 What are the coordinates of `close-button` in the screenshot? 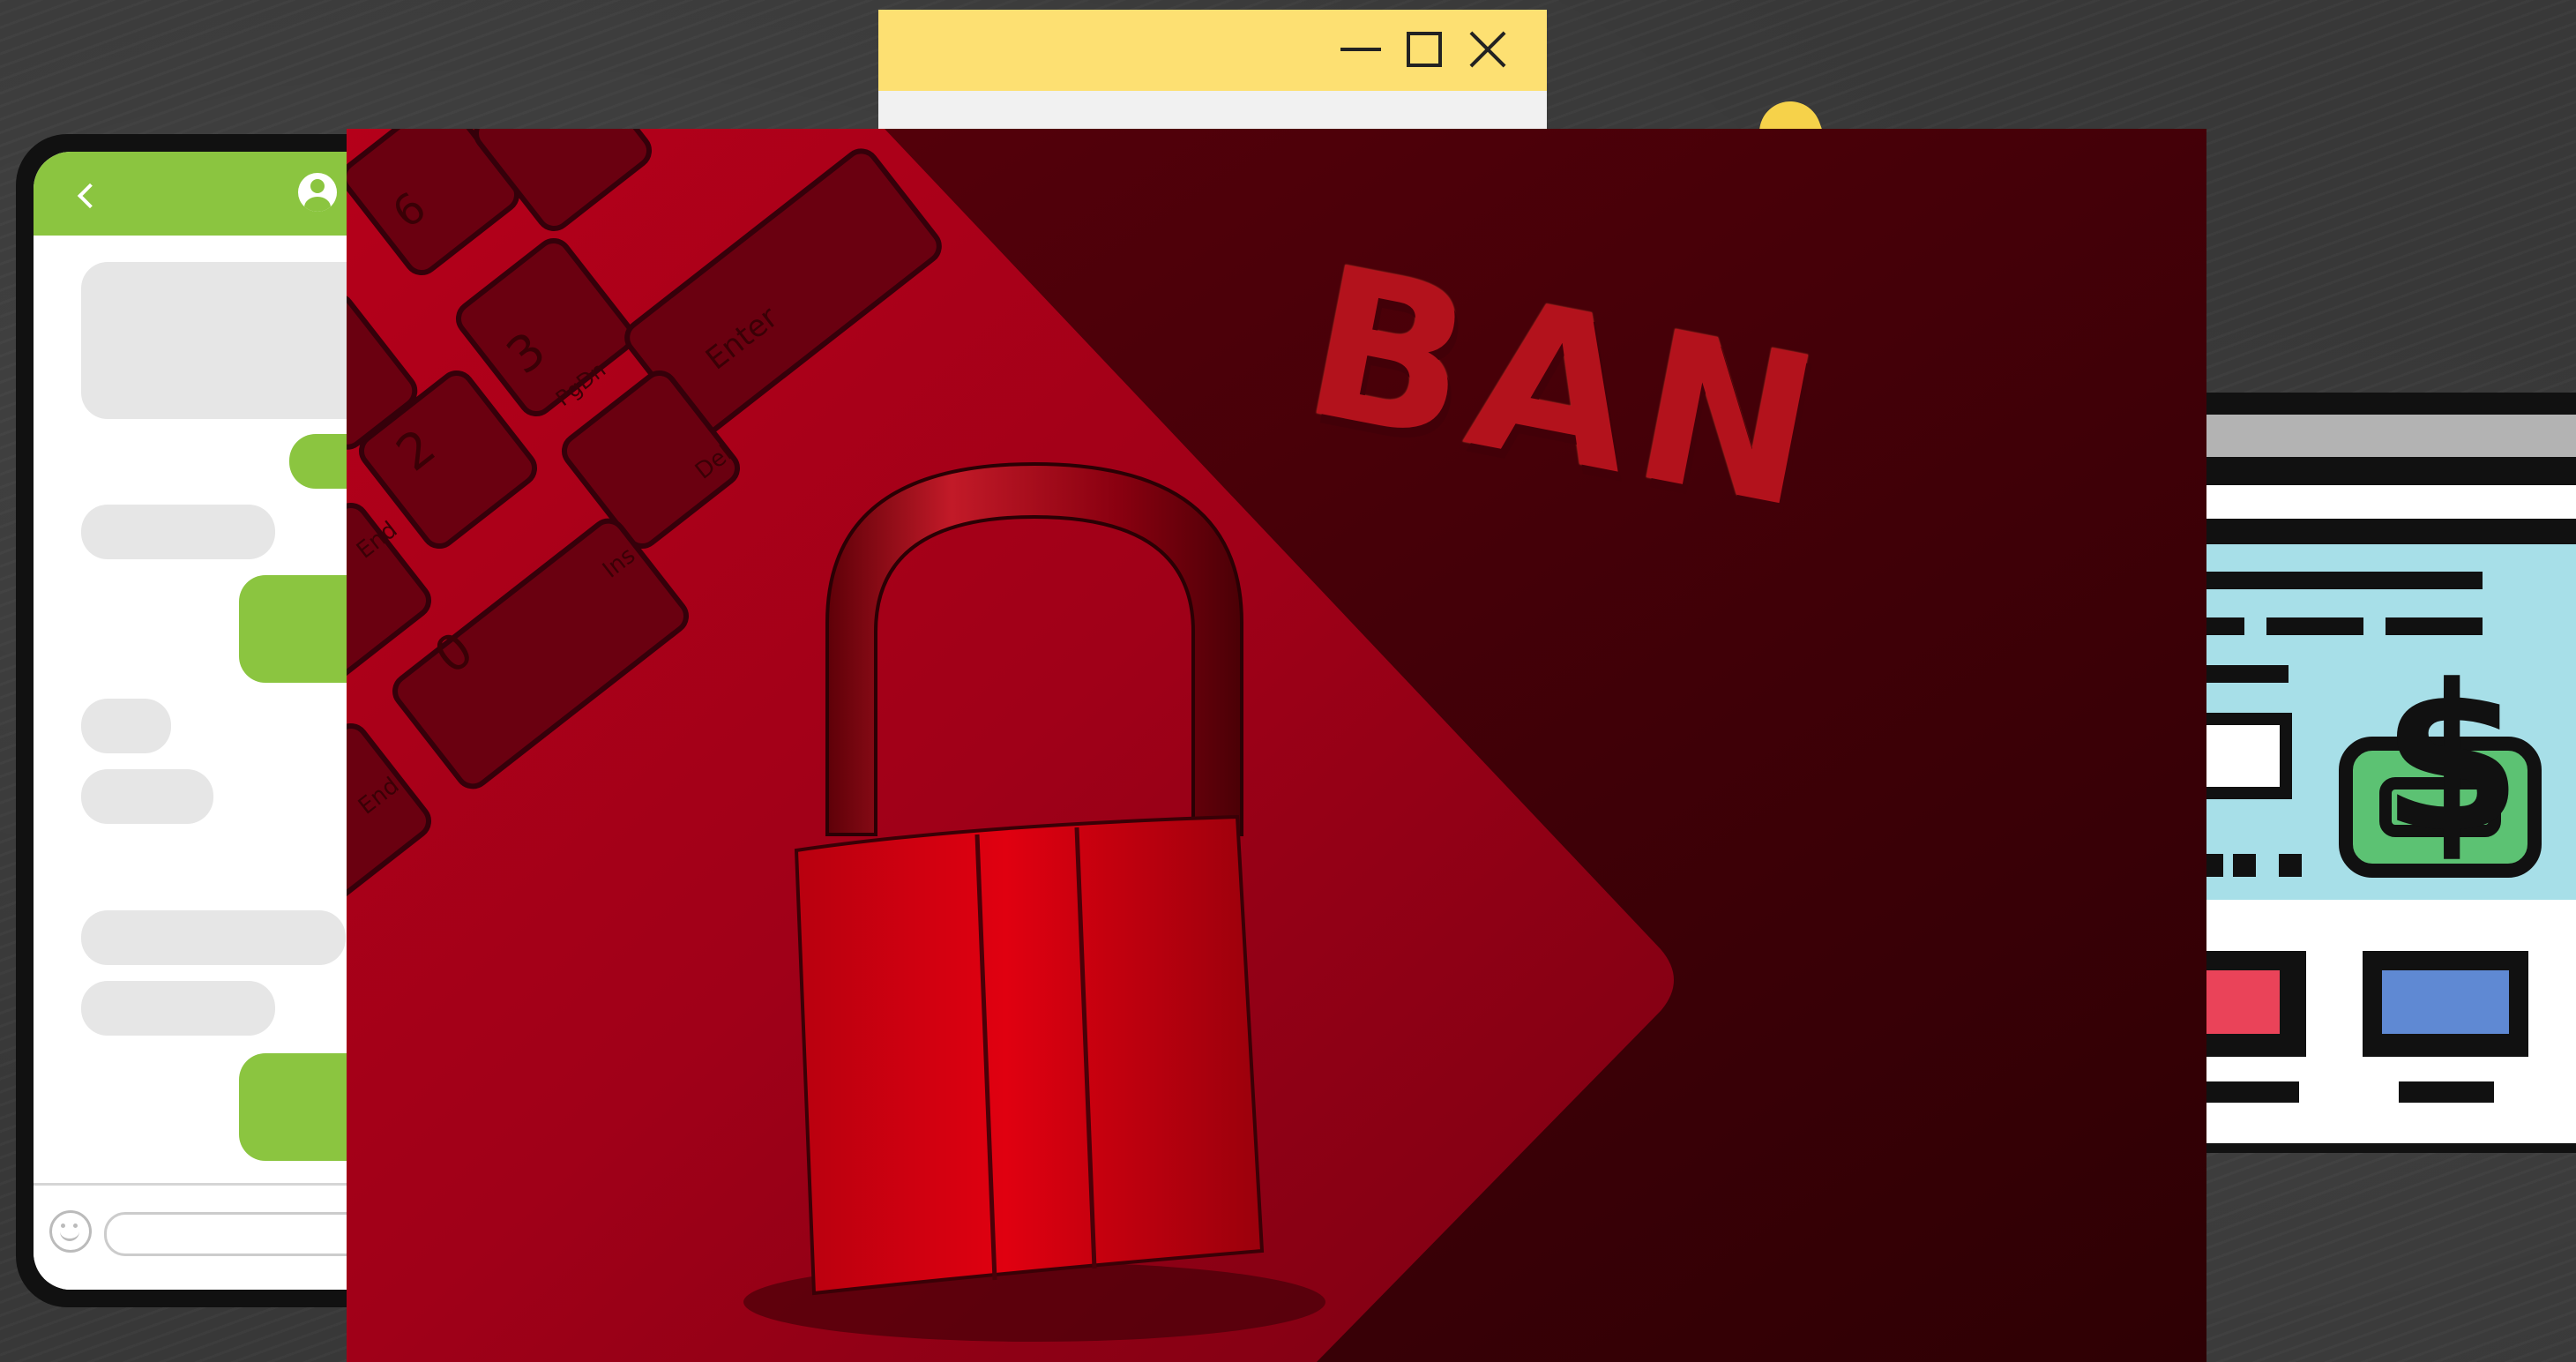 It's located at (1487, 49).